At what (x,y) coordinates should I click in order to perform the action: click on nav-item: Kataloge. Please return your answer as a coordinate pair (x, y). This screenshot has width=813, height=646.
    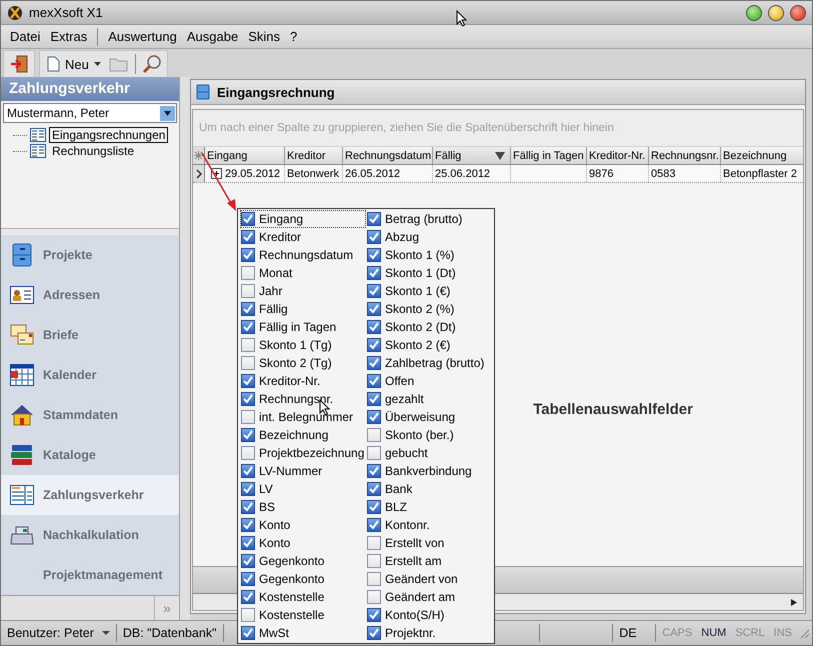
    Looking at the image, I should click on (90, 455).